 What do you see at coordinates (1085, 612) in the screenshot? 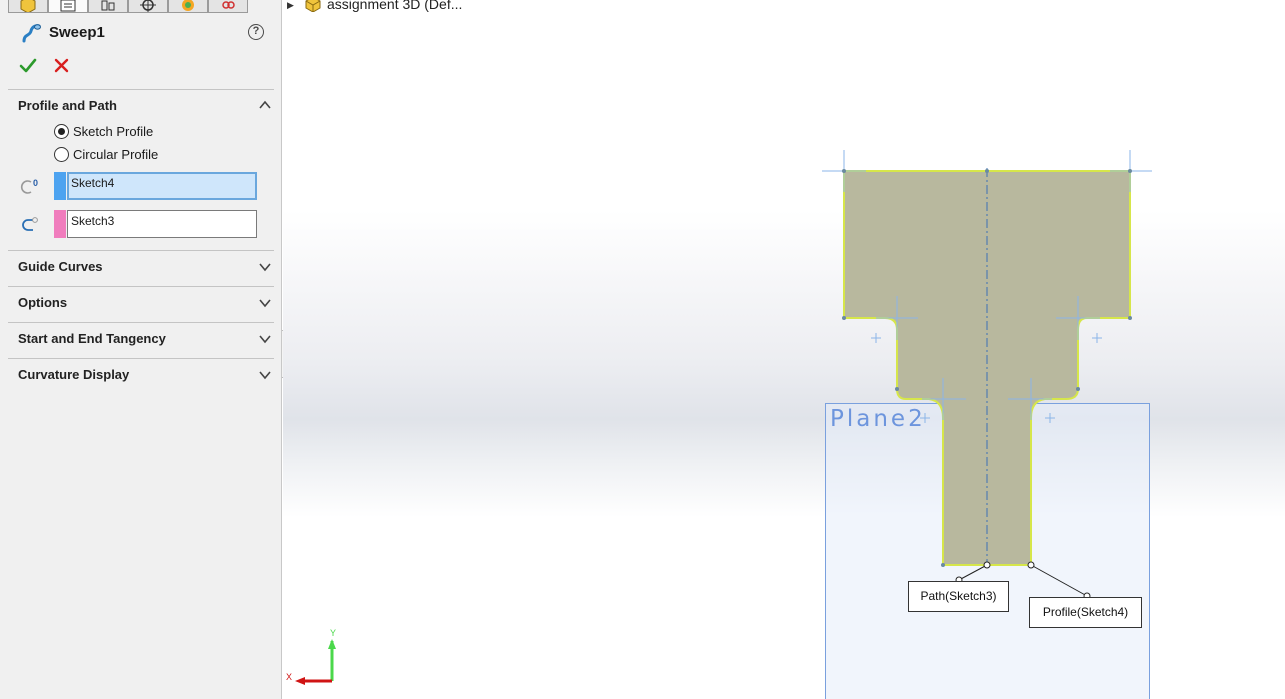
I see `profile-callout: Profile(Sketch4)` at bounding box center [1085, 612].